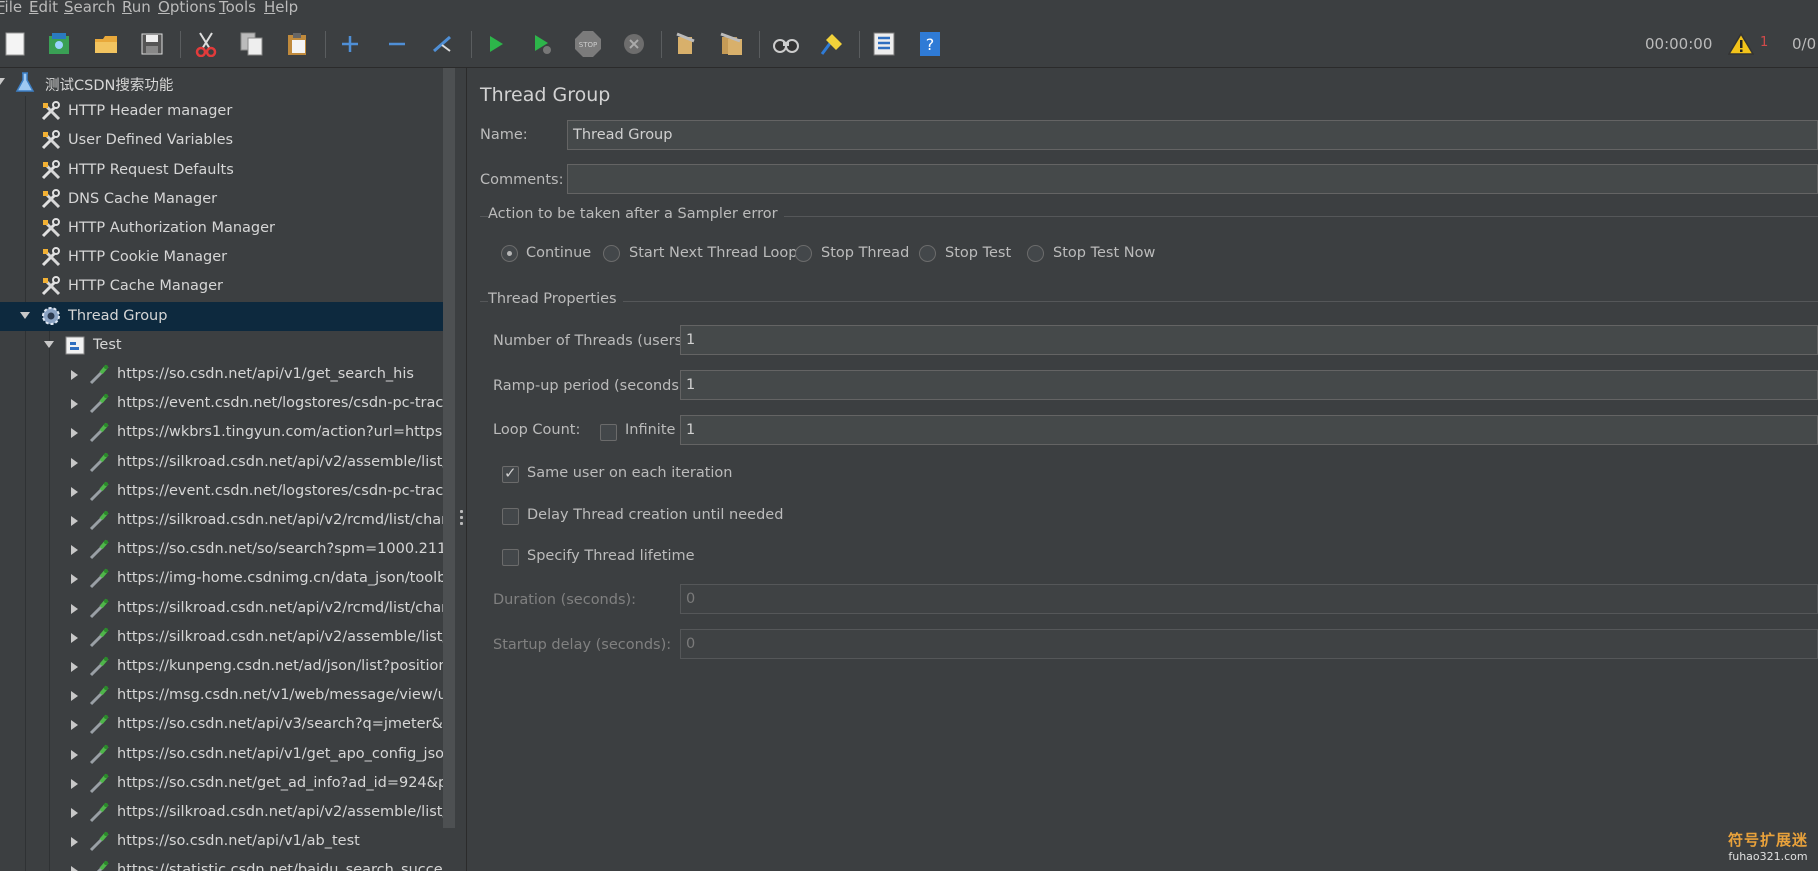 The width and height of the screenshot is (1818, 871). What do you see at coordinates (1249, 340) in the screenshot?
I see `threads-field: 1` at bounding box center [1249, 340].